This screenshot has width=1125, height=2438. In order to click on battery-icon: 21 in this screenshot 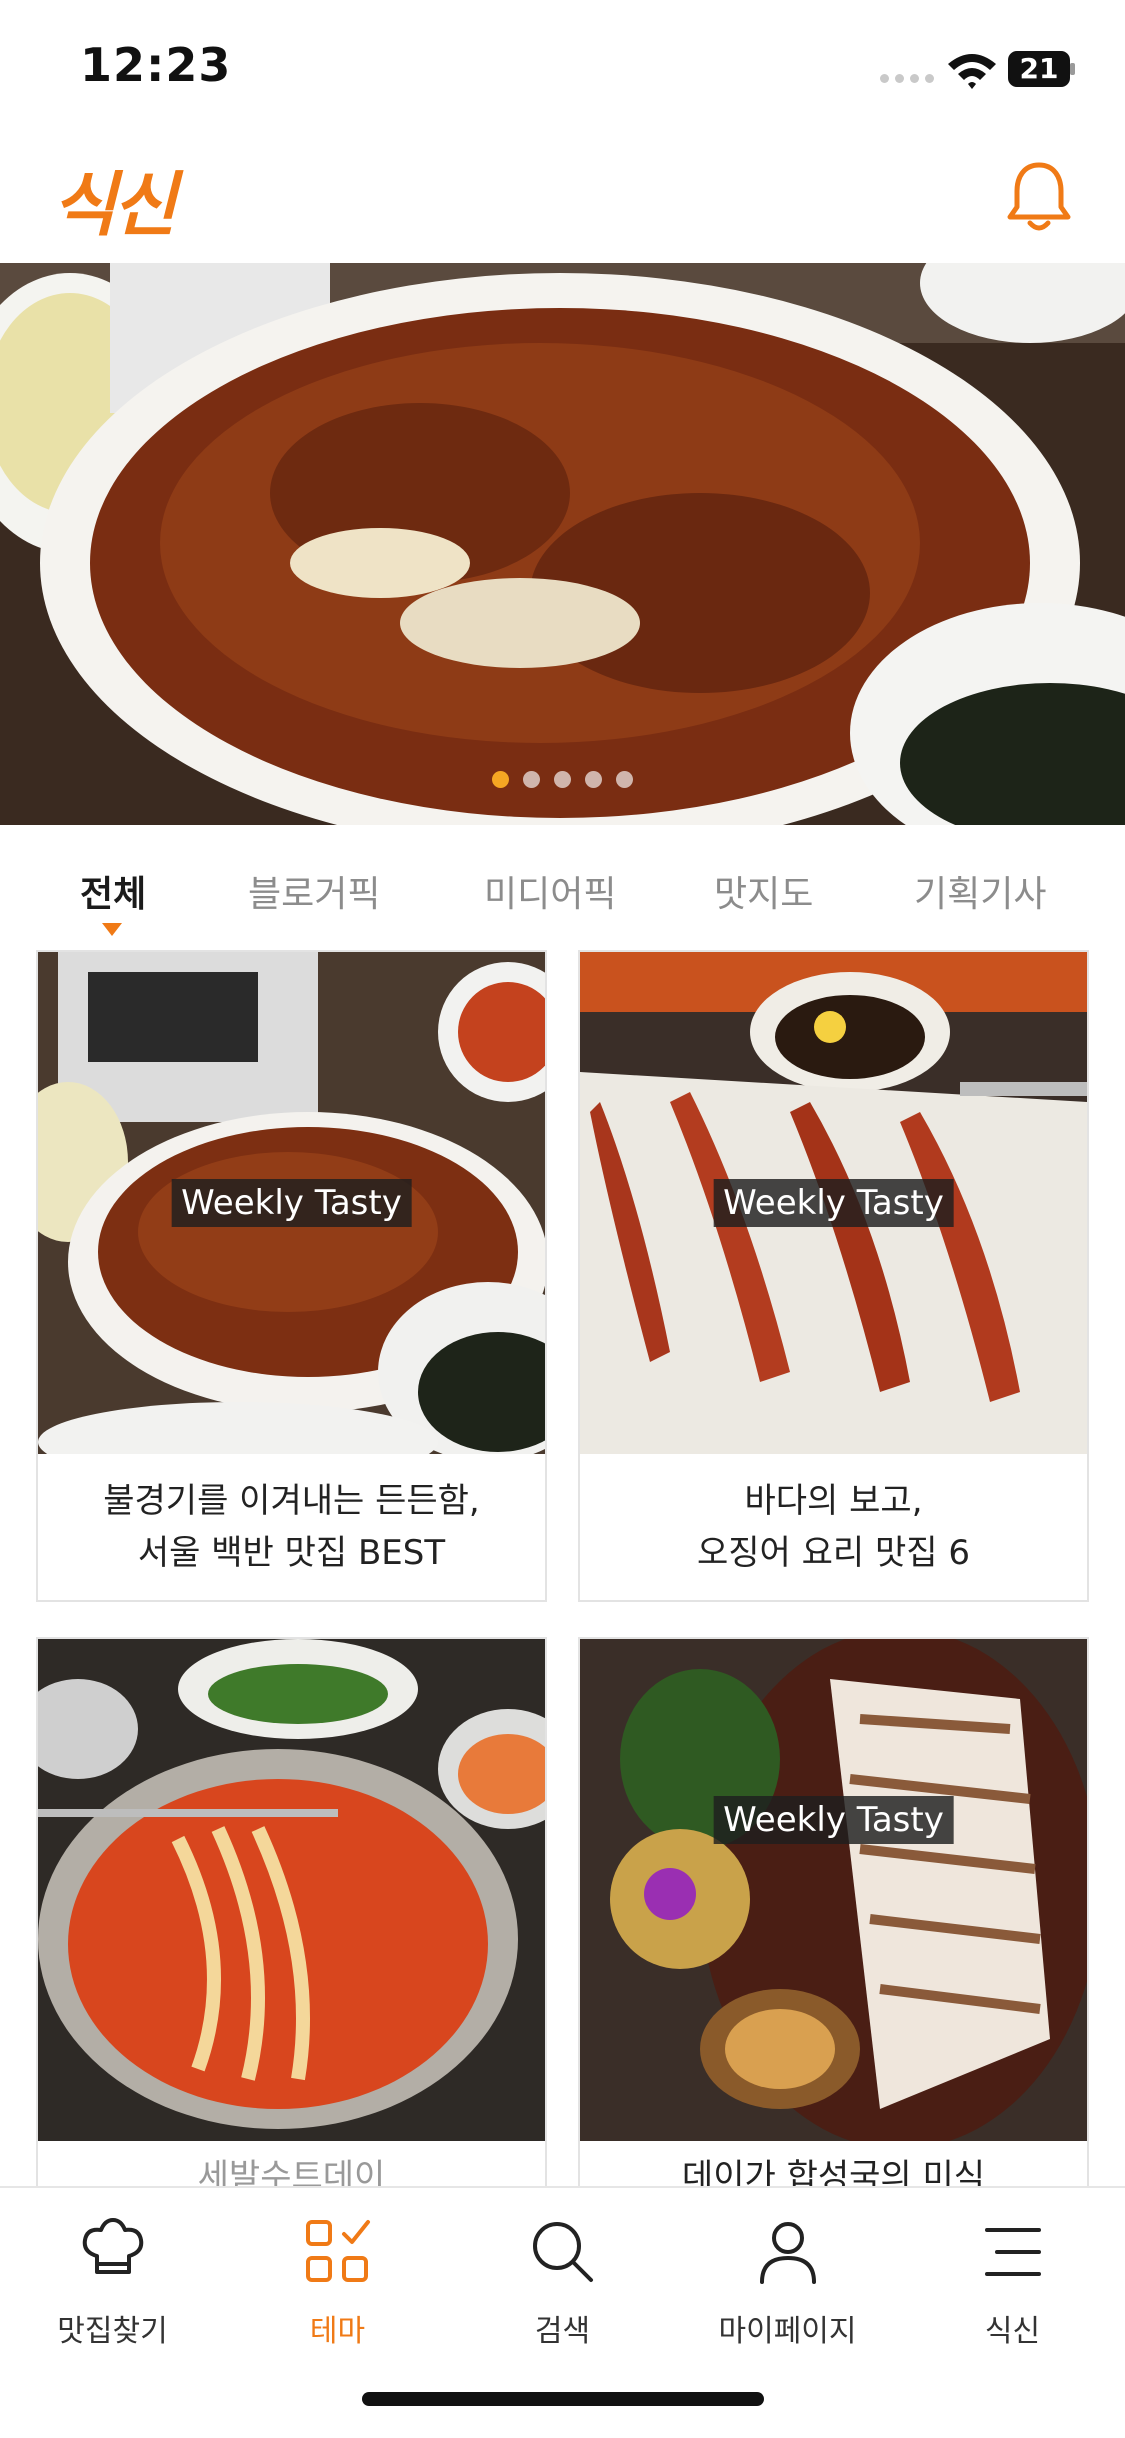, I will do `click(1042, 69)`.